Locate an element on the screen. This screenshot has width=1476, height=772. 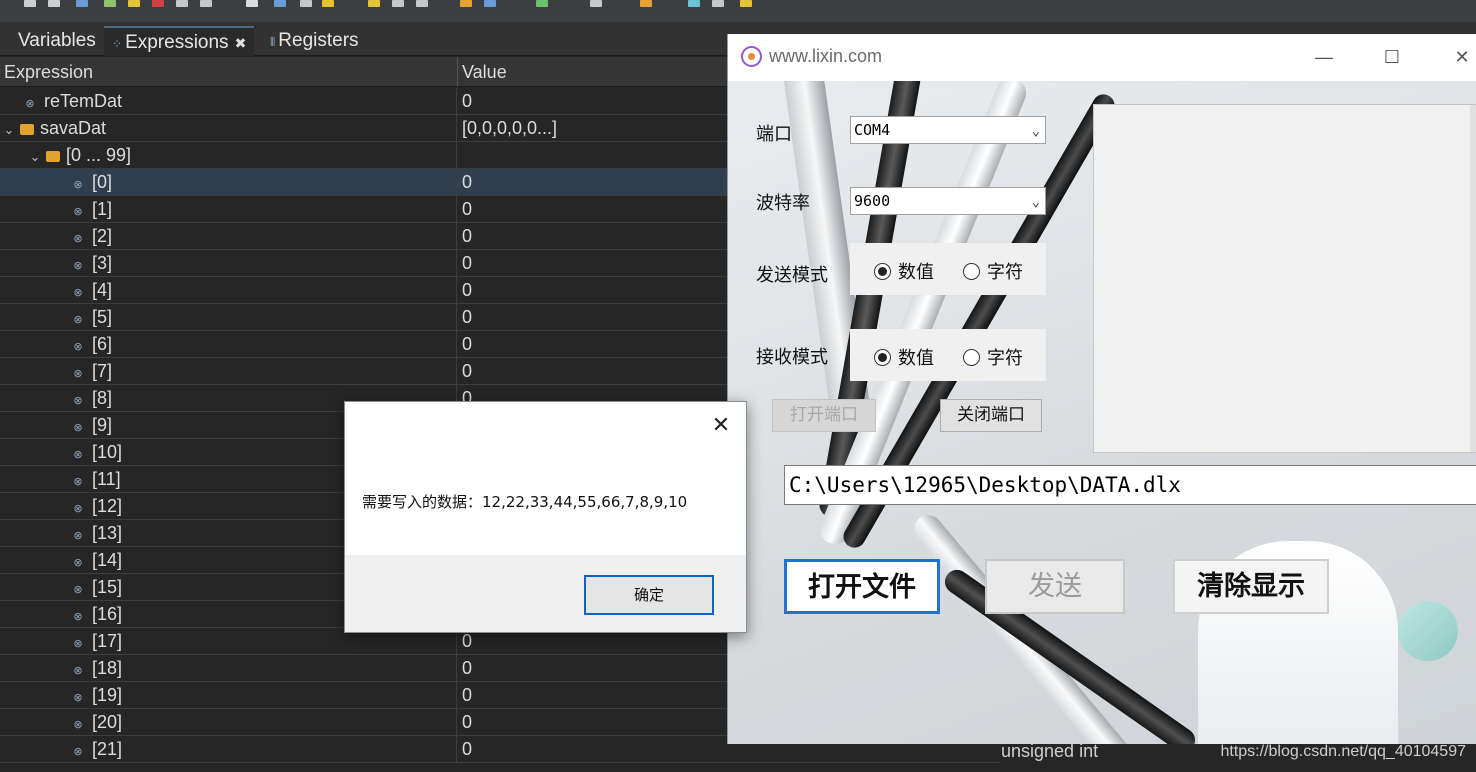
ide-toolbar is located at coordinates (738, 11).